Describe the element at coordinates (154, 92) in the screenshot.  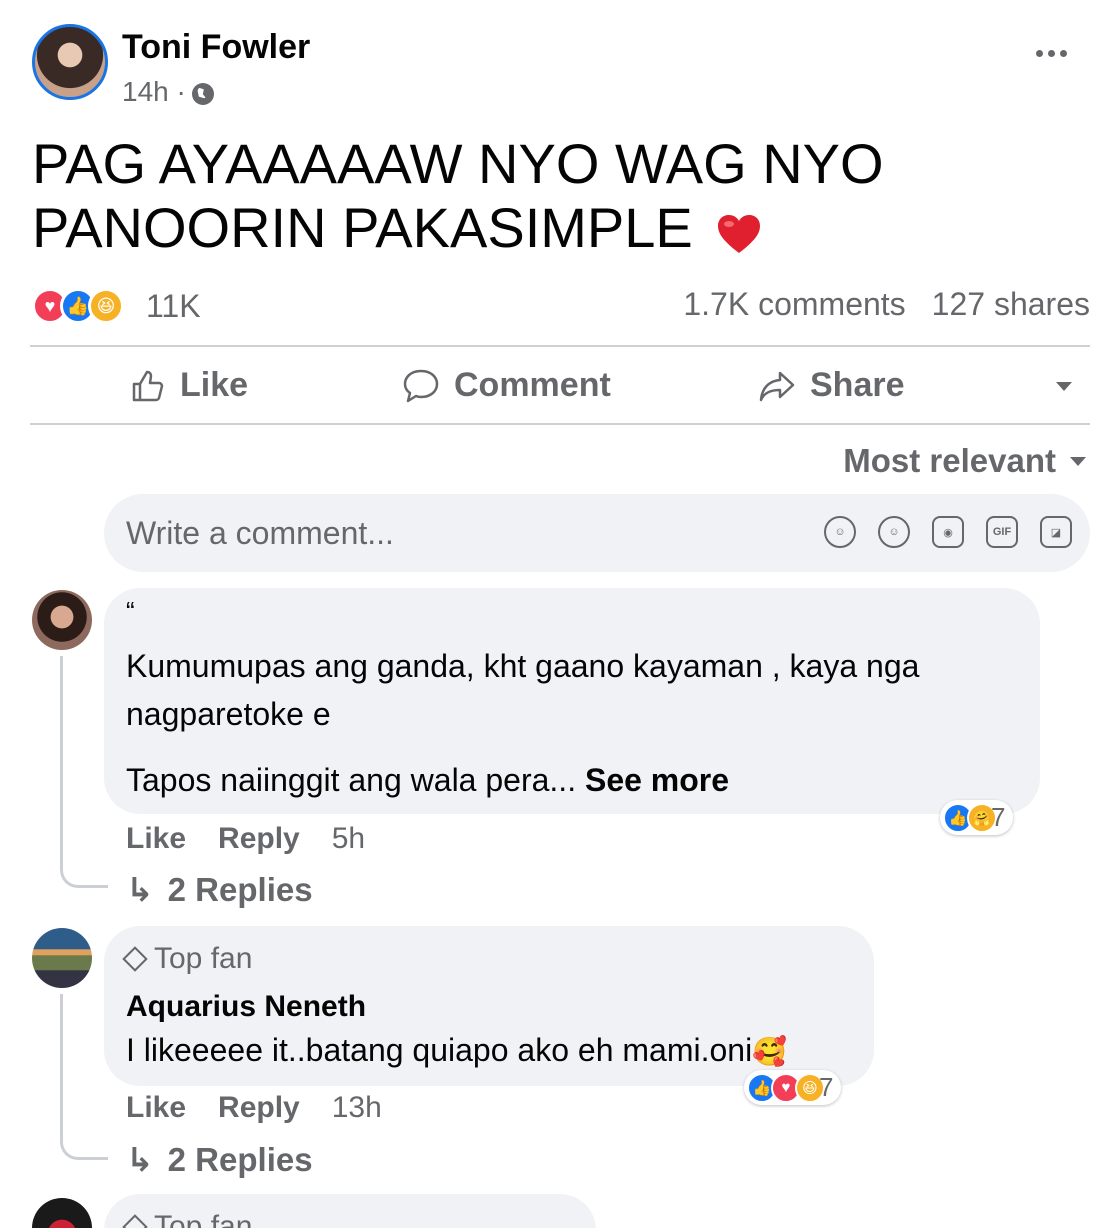
I see `post-time: 14h ·` at that location.